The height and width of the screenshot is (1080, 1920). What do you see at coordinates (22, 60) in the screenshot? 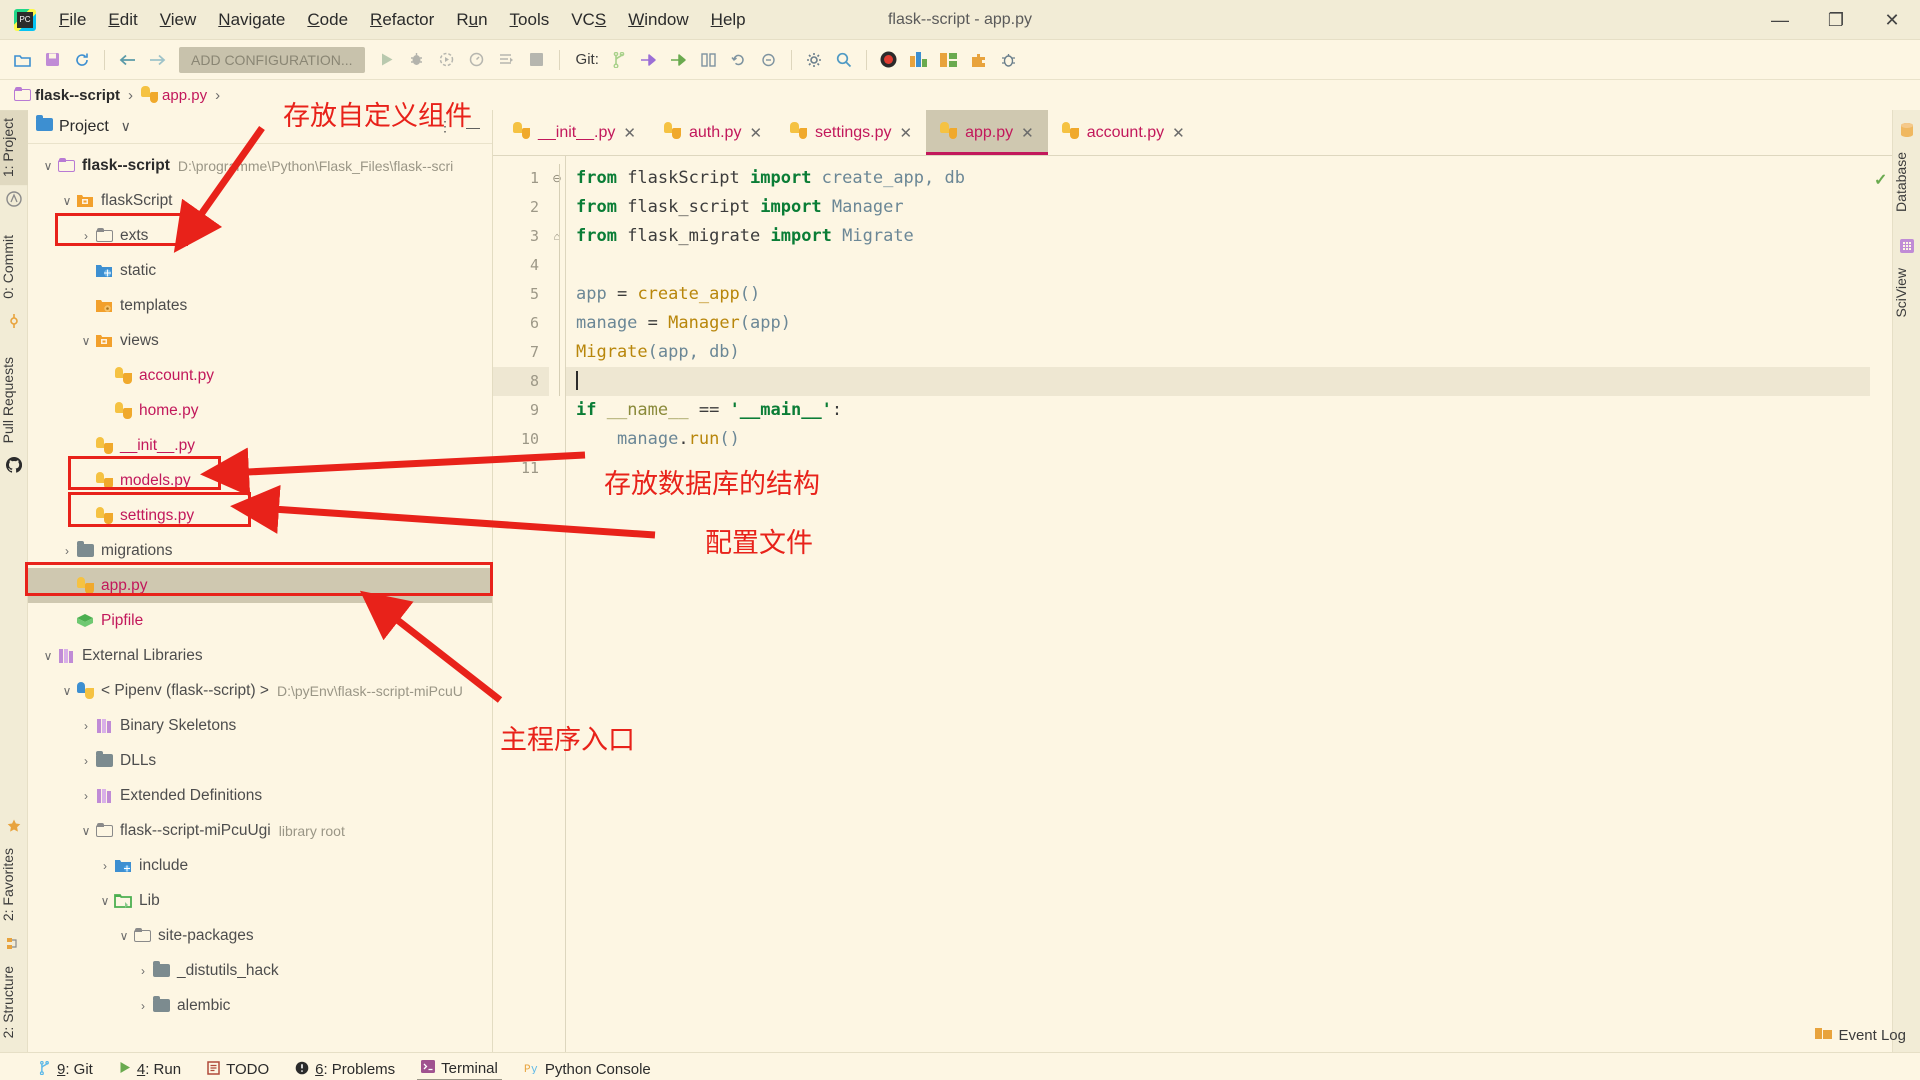
I see `open-folder-icon` at bounding box center [22, 60].